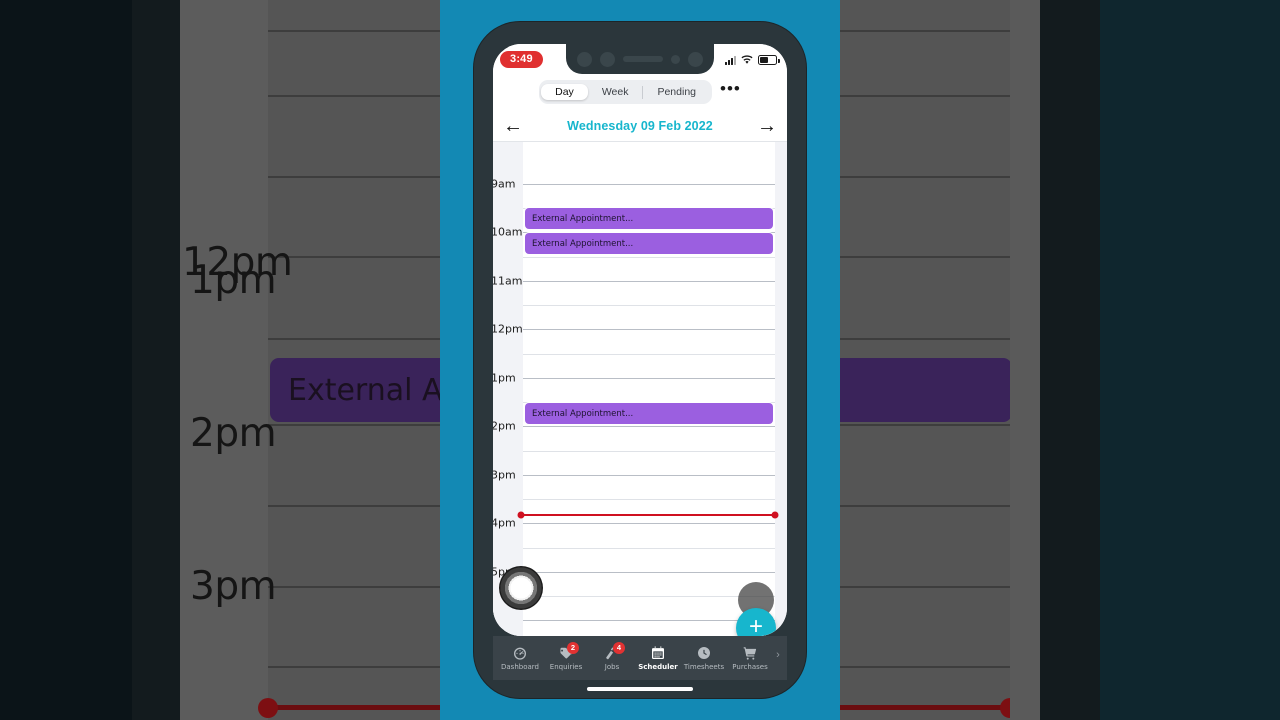 The image size is (1280, 720). I want to click on time-label-2pm: 2pm, so click(504, 426).